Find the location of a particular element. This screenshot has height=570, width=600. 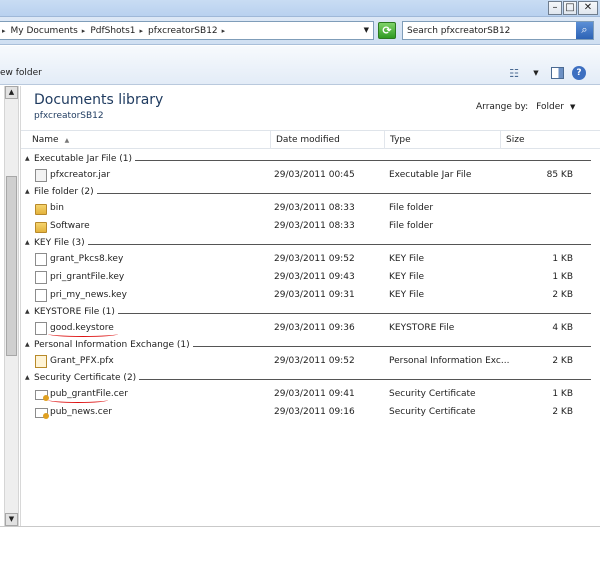

group-header: ▲ File folder (2) is located at coordinates (308, 193).